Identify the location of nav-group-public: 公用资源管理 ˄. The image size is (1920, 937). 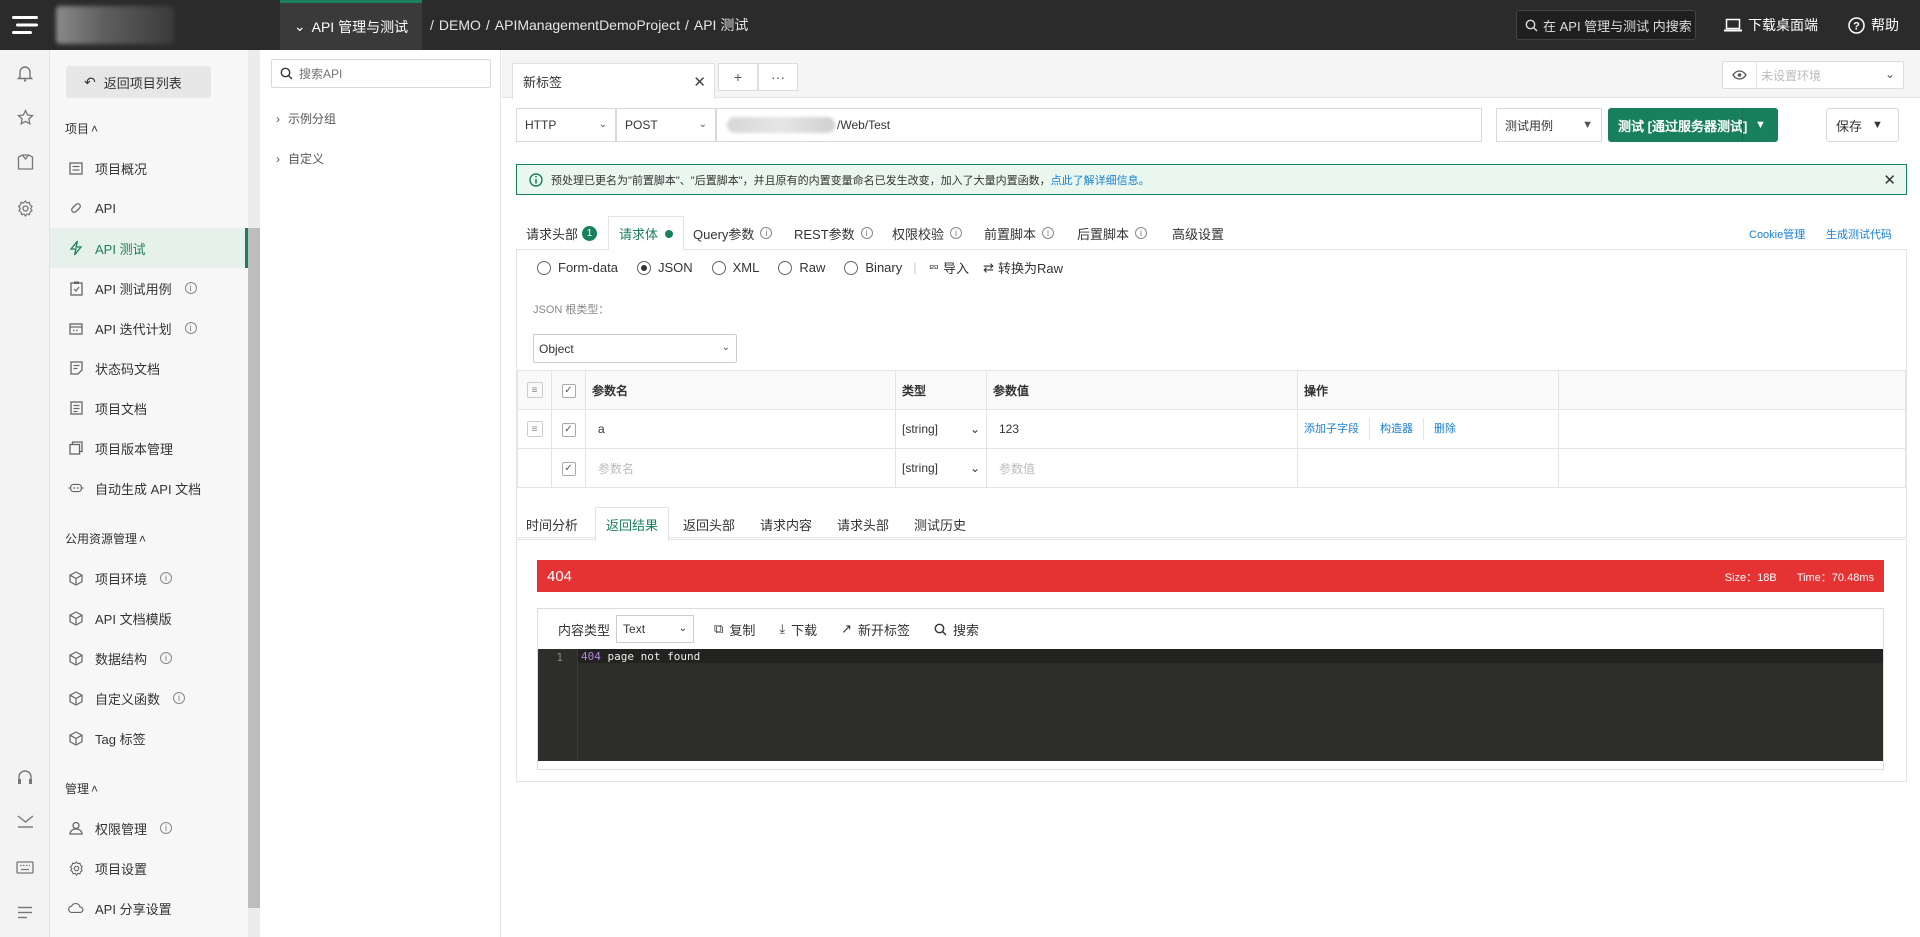
(105, 538).